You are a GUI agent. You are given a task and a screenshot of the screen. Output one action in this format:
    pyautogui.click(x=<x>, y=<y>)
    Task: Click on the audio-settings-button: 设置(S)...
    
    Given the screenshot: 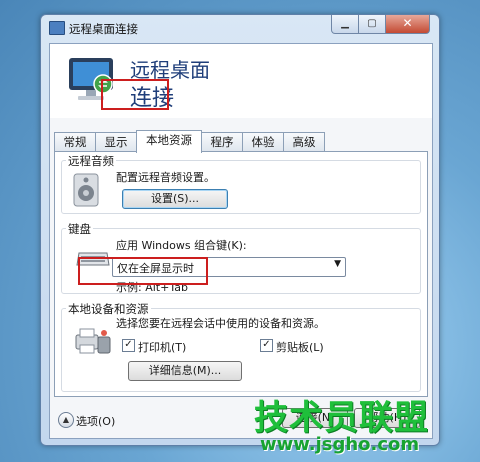 What is the action you would take?
    pyautogui.click(x=175, y=199)
    